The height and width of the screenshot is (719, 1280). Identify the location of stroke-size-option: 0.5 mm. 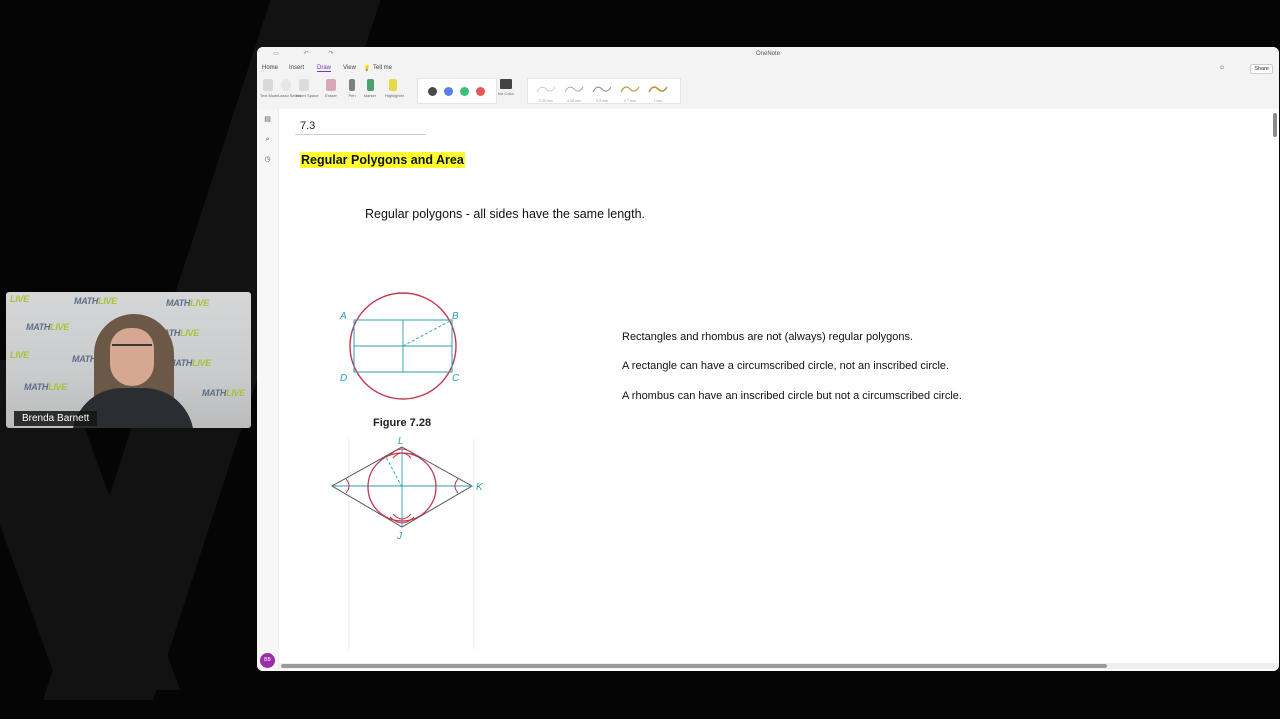
(602, 92).